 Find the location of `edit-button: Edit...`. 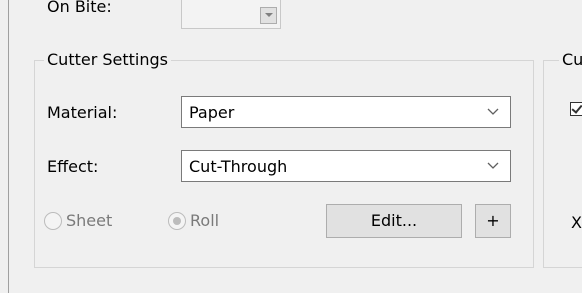

edit-button: Edit... is located at coordinates (394, 221).